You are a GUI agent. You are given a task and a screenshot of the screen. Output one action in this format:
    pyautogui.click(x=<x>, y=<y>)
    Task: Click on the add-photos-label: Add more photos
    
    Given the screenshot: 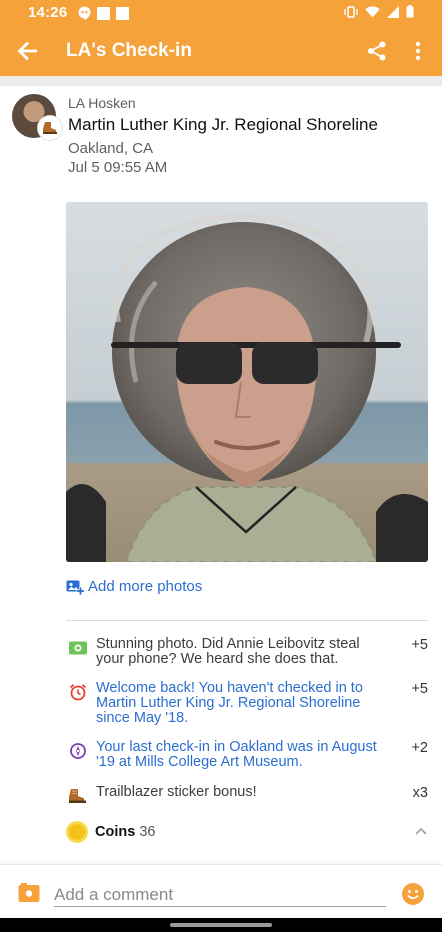 What is the action you would take?
    pyautogui.click(x=145, y=586)
    